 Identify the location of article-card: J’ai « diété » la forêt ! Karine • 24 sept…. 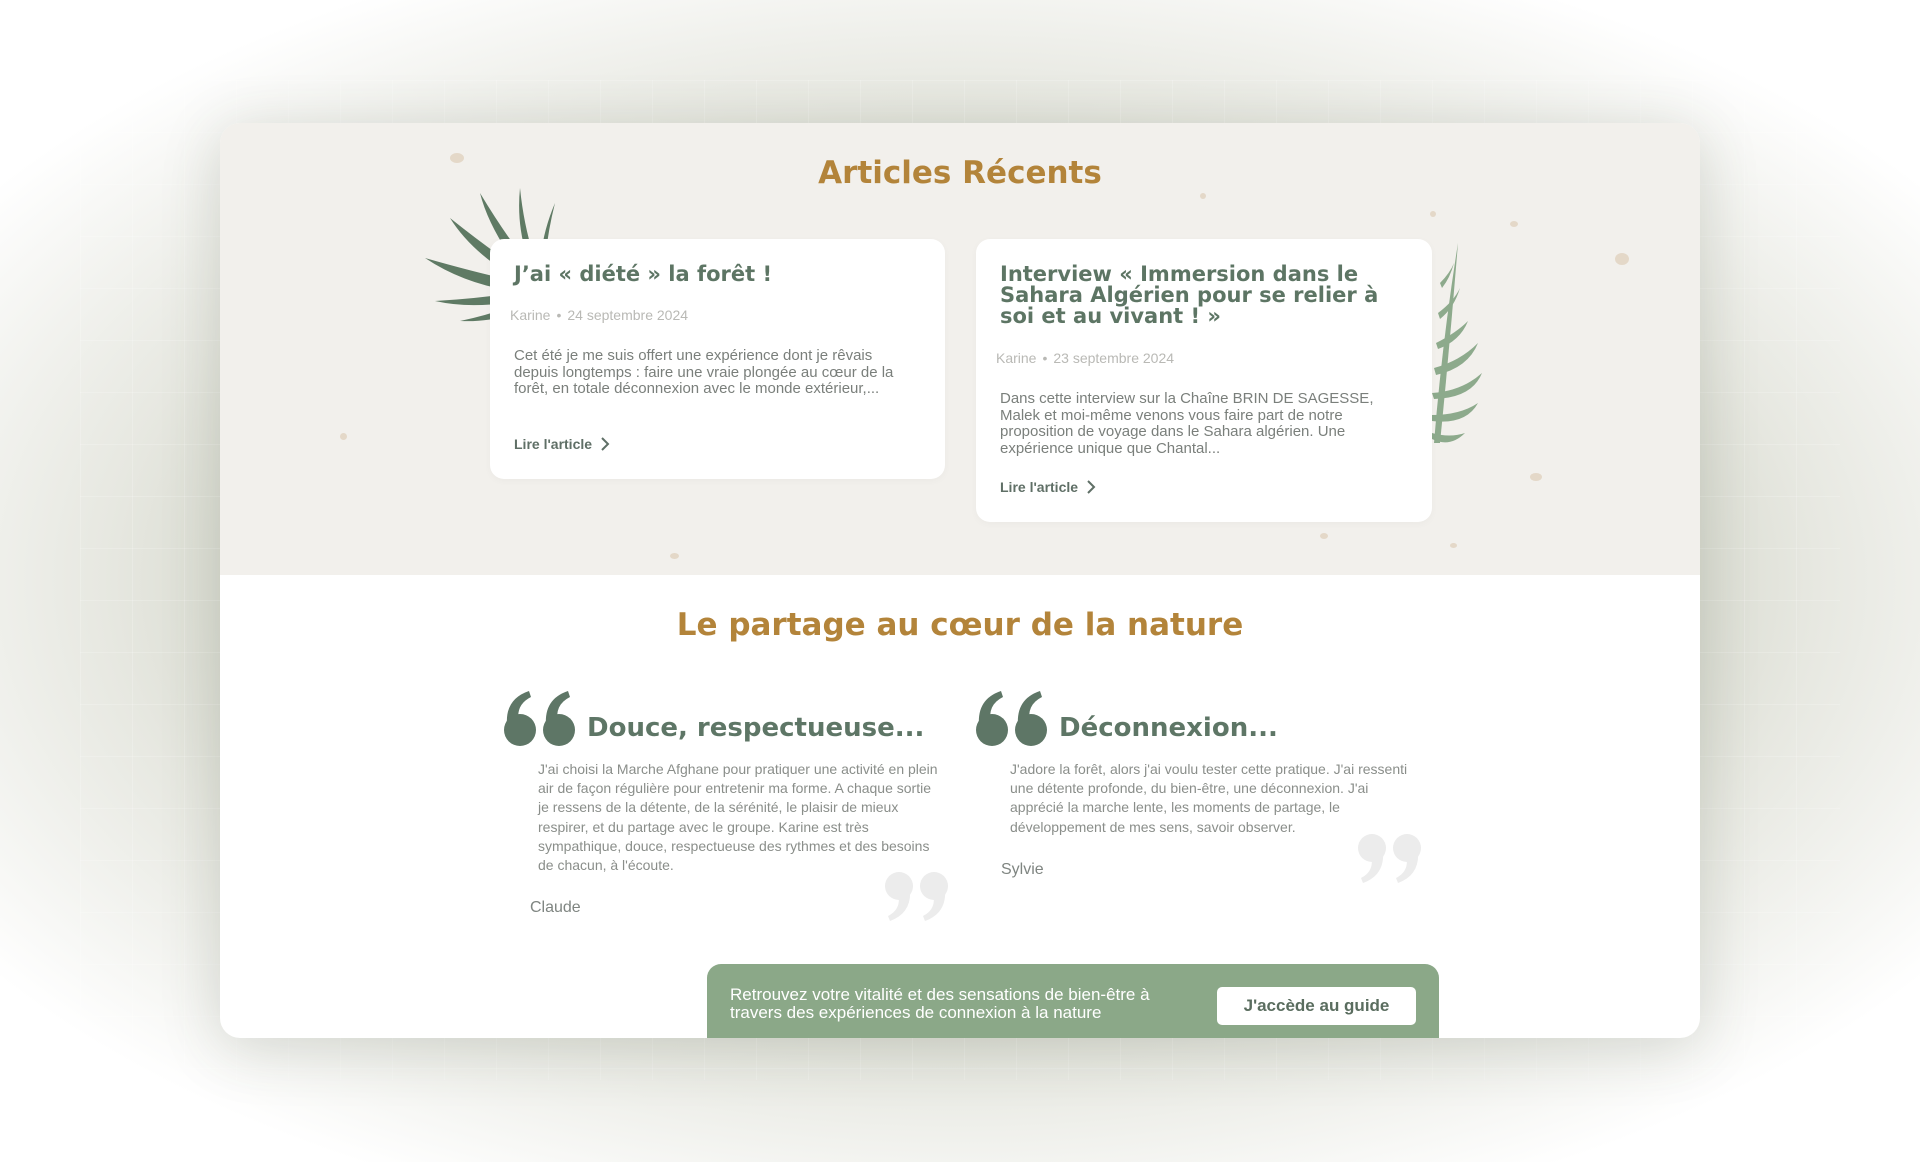
(717, 359).